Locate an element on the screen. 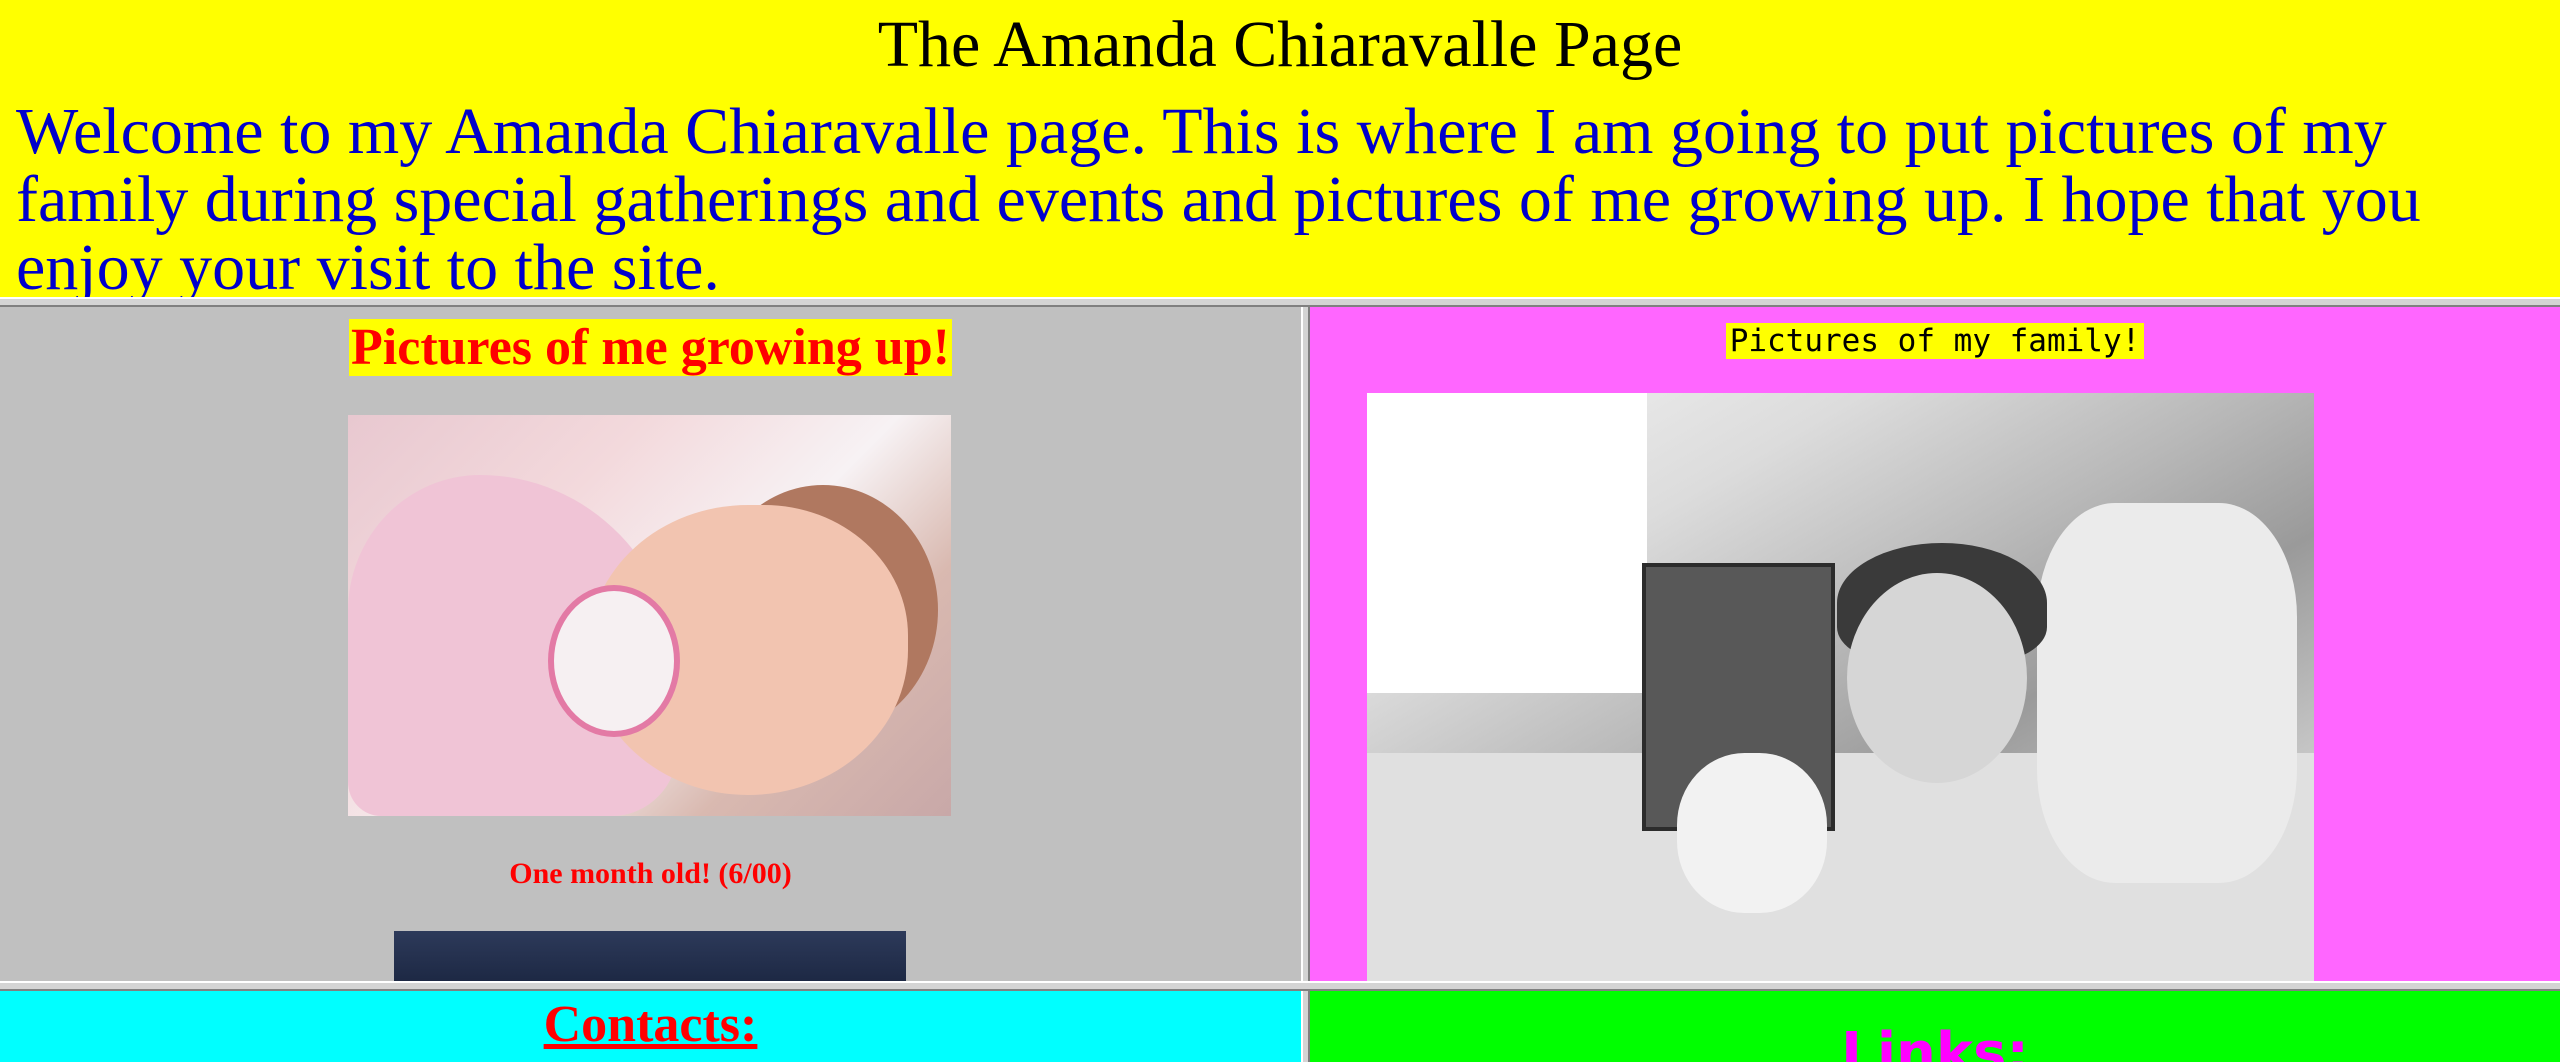 Image resolution: width=2560 pixels, height=1062 pixels. baby-photo is located at coordinates (649, 615).